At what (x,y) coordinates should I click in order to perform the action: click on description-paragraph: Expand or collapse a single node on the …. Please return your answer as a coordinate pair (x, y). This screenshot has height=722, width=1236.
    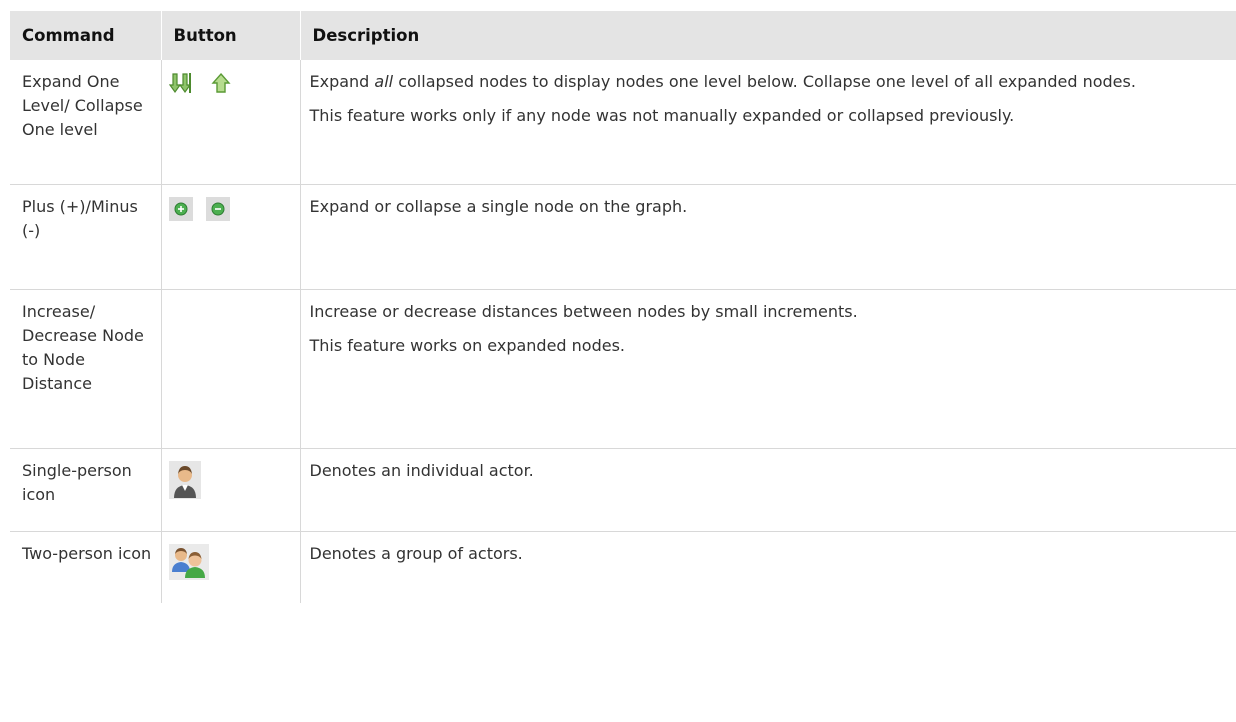
    Looking at the image, I should click on (498, 206).